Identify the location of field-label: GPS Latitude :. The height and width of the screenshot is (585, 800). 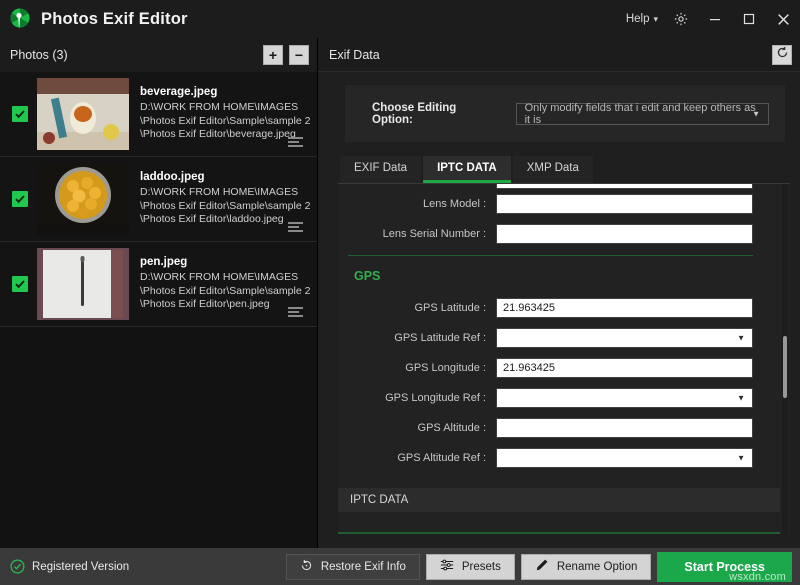
(450, 308).